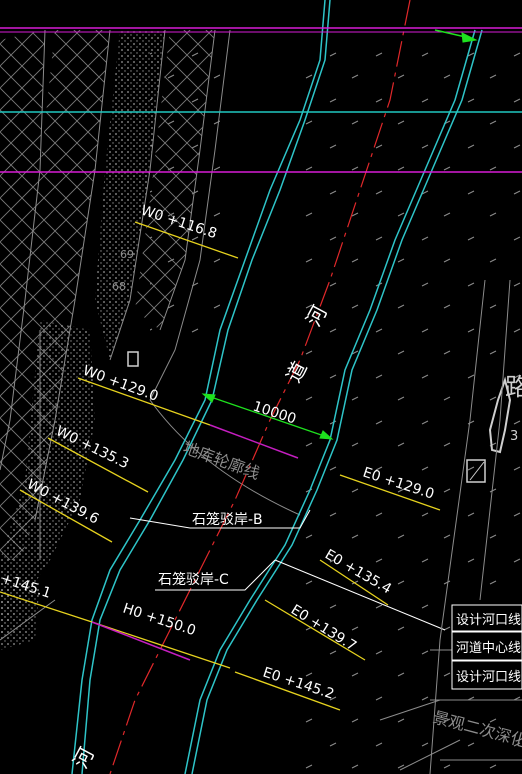 Image resolution: width=522 pixels, height=774 pixels. What do you see at coordinates (193, 579) in the screenshot?
I see `gabion-c-label: 石笼驳岸-C` at bounding box center [193, 579].